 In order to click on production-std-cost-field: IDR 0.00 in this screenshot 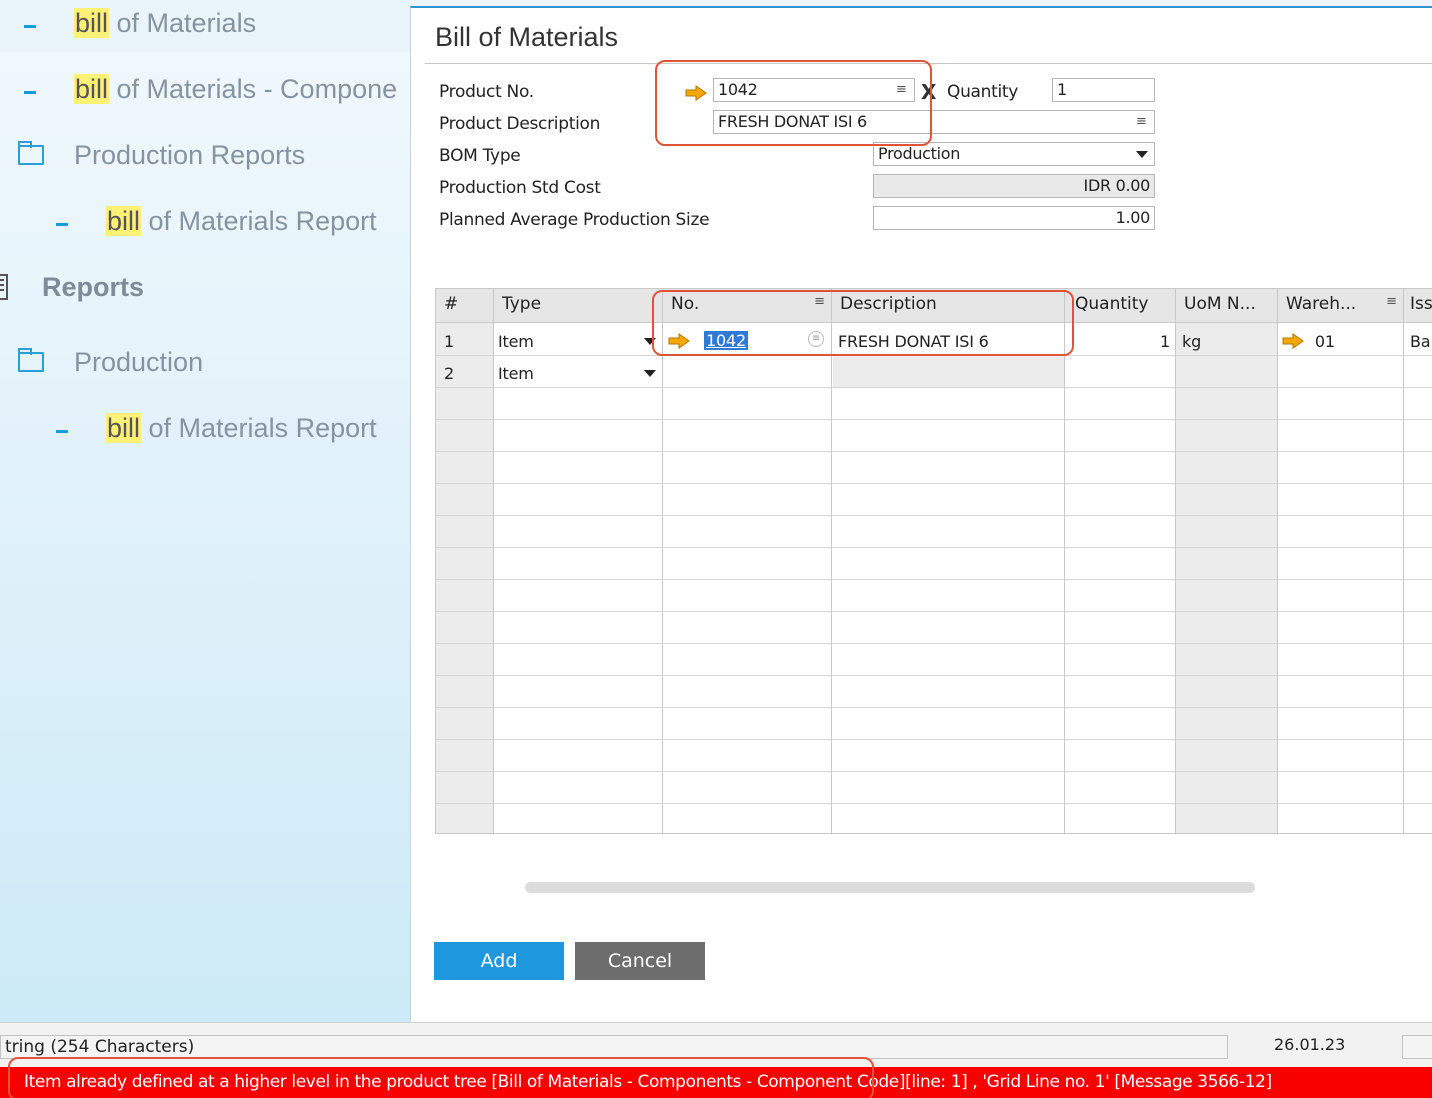, I will do `click(1014, 186)`.